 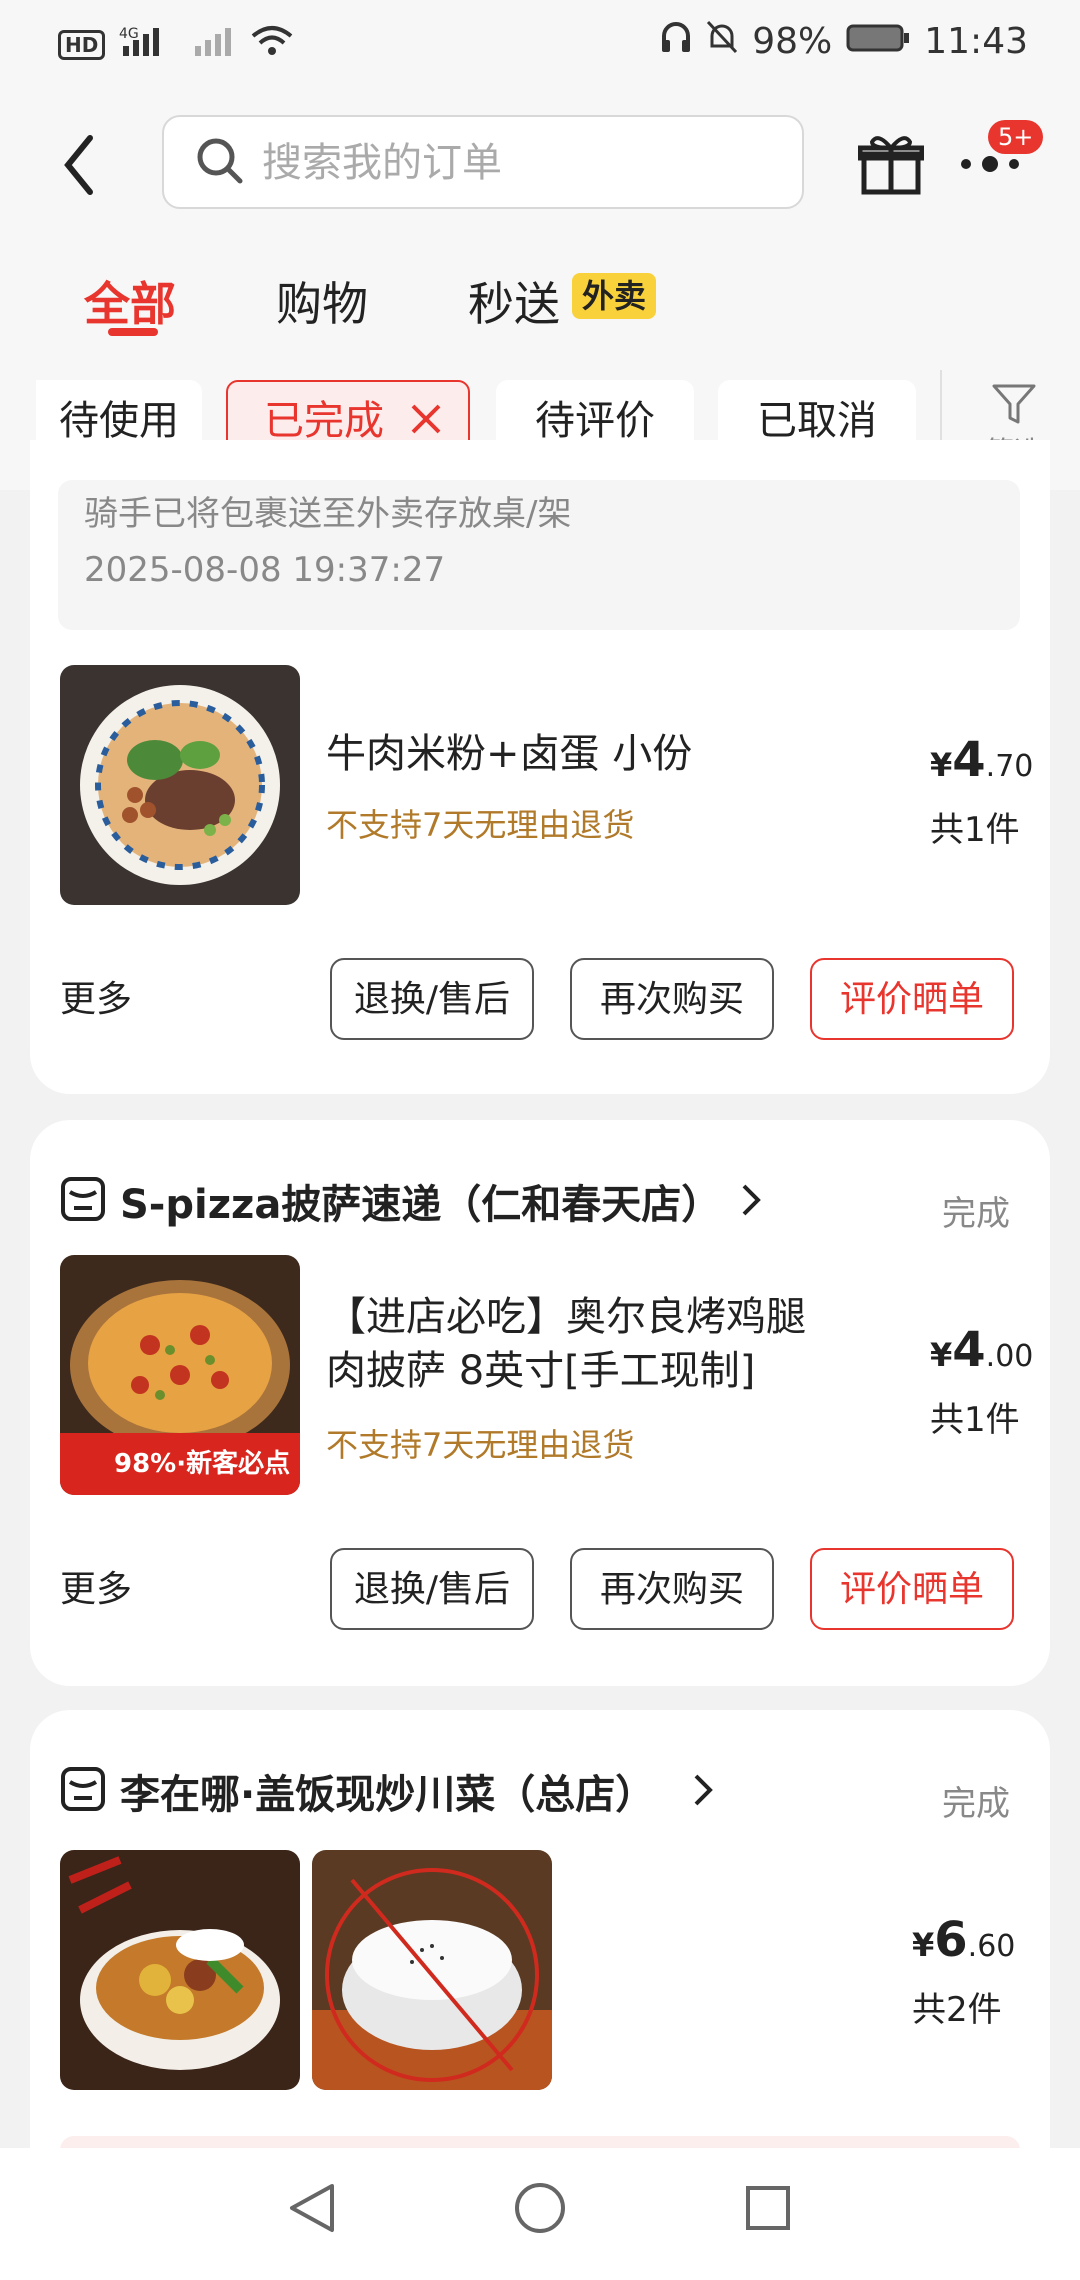 What do you see at coordinates (614, 296) in the screenshot?
I see `takeout-badge: 外卖` at bounding box center [614, 296].